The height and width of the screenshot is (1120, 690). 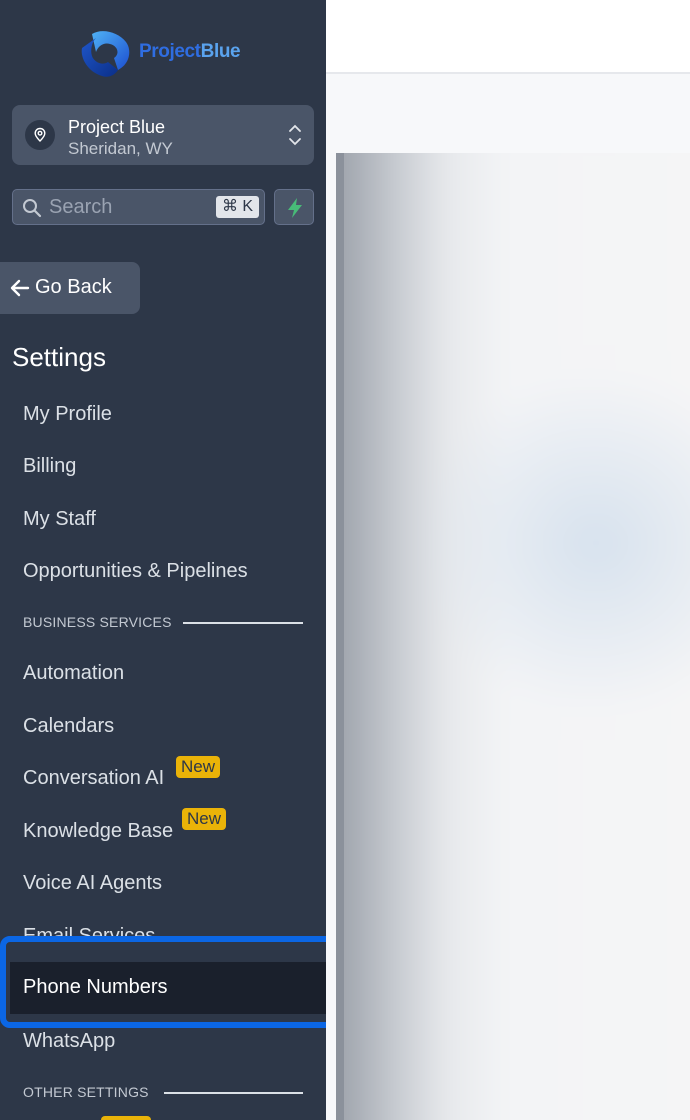 What do you see at coordinates (295, 135) in the screenshot?
I see `chevron-up-down-icon` at bounding box center [295, 135].